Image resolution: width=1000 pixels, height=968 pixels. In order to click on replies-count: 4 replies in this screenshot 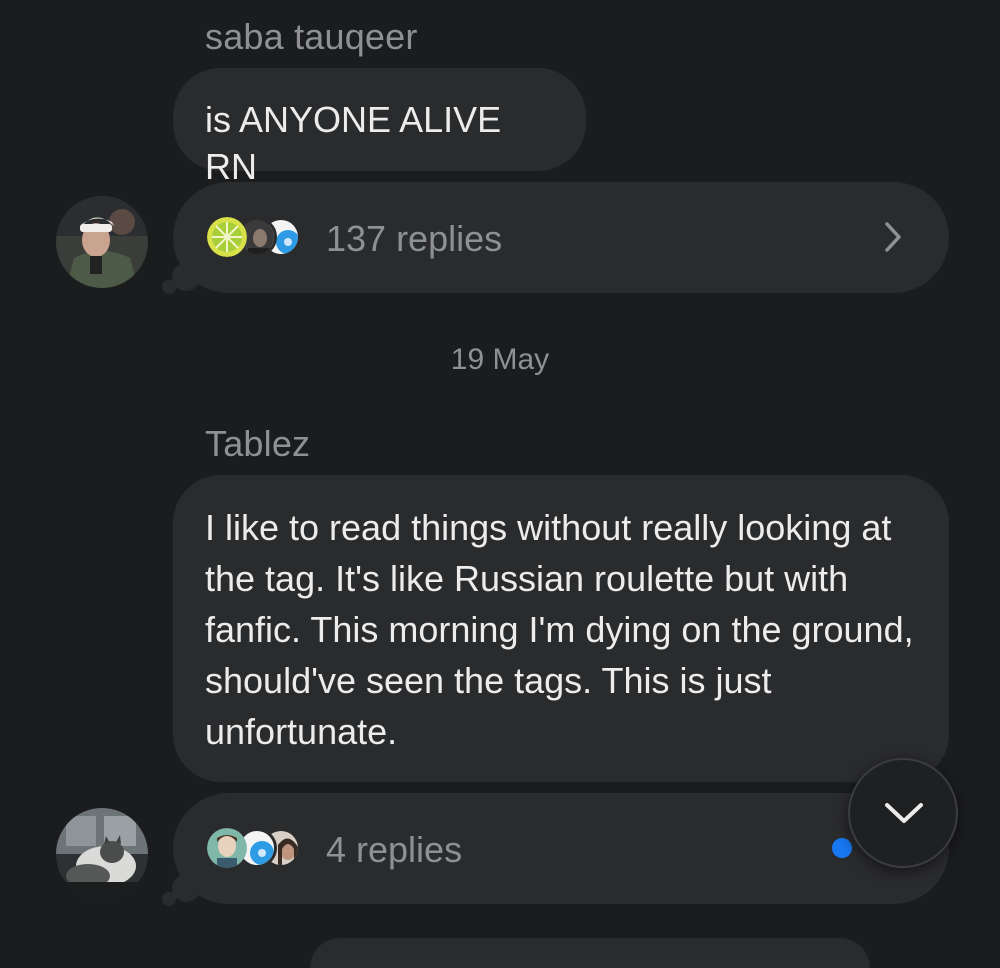, I will do `click(394, 849)`.